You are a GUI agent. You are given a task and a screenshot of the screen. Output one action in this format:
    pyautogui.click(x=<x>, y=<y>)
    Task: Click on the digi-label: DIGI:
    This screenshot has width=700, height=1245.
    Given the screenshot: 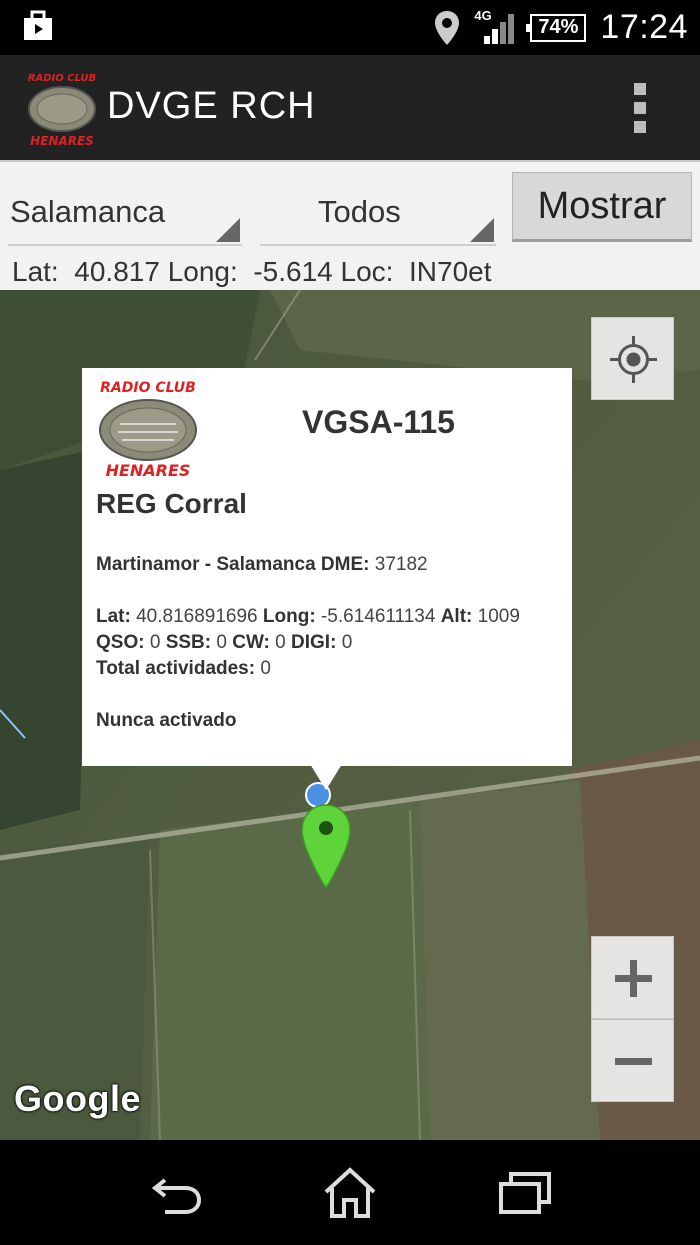 What is the action you would take?
    pyautogui.click(x=314, y=642)
    